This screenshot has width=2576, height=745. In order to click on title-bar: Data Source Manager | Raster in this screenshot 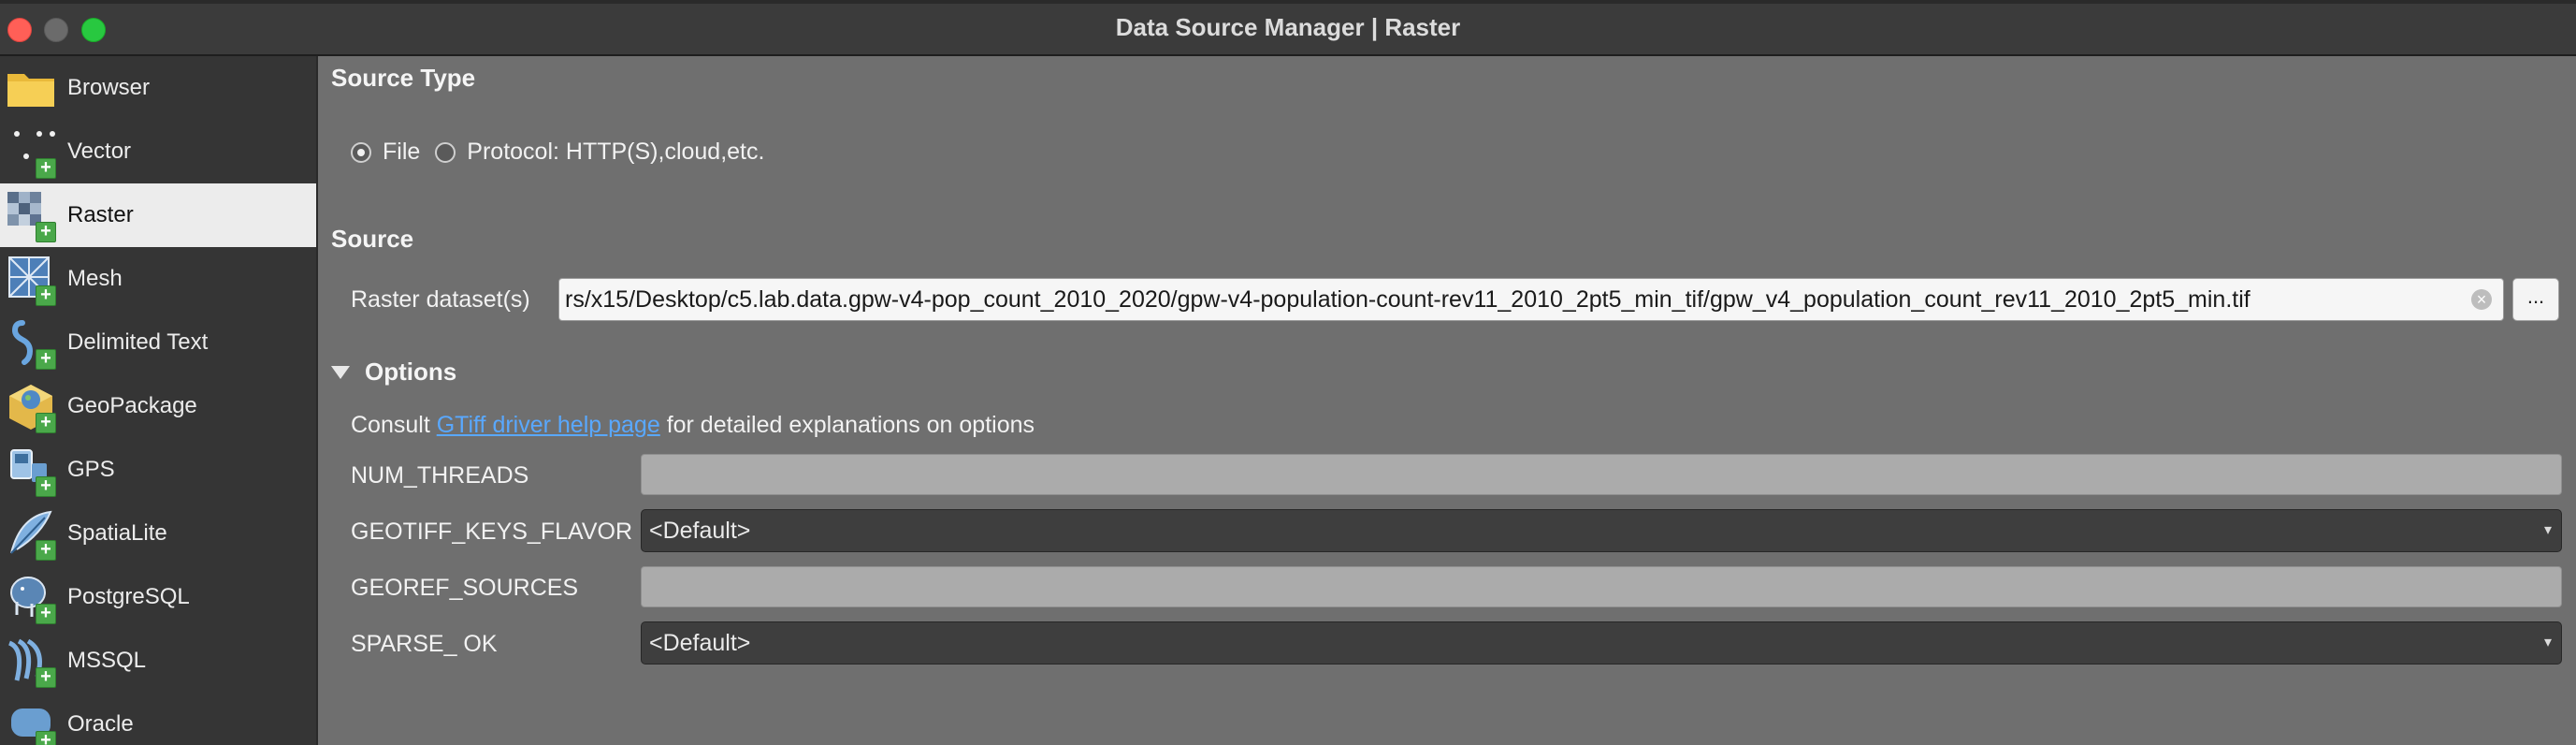, I will do `click(1288, 28)`.